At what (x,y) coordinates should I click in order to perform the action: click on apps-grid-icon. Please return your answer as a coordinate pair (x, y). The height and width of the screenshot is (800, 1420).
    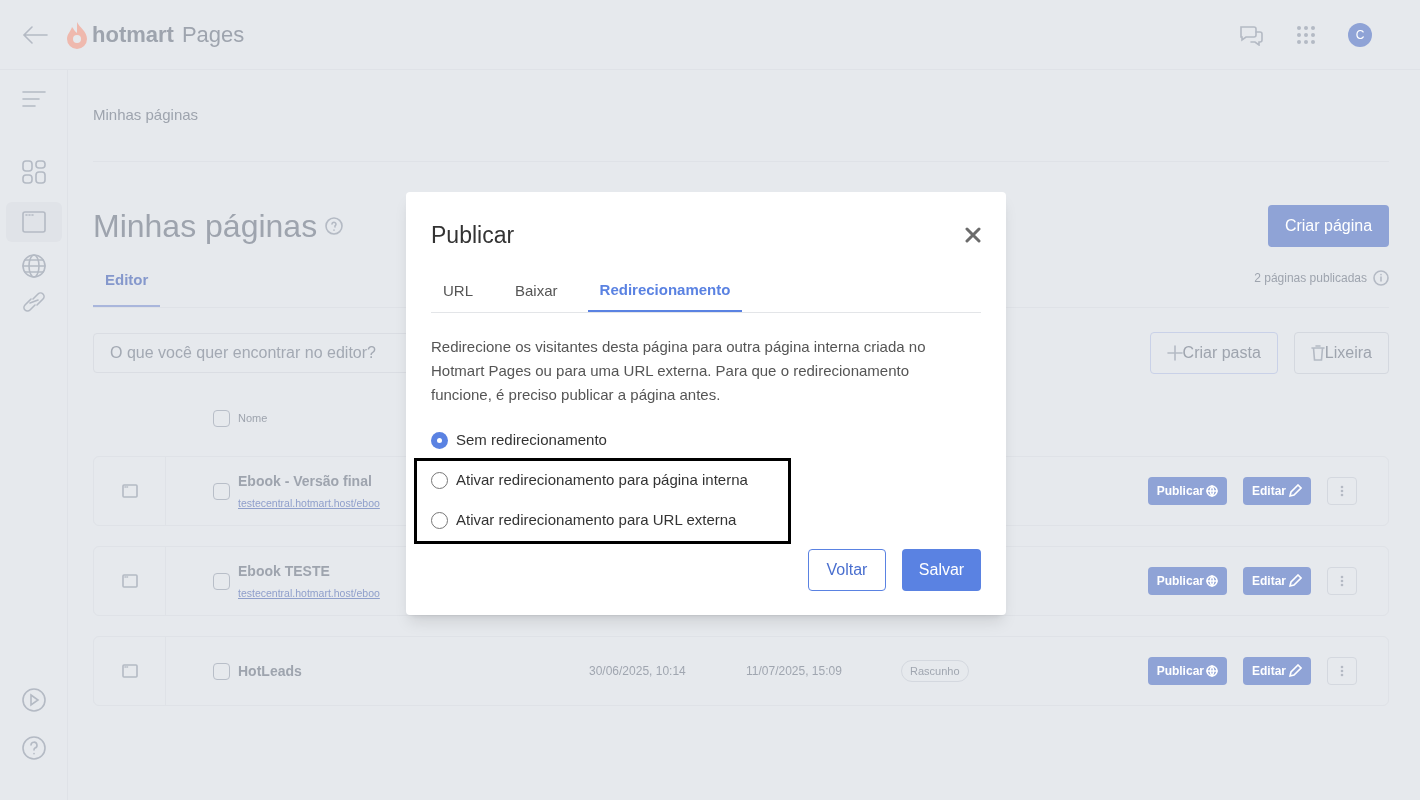
    Looking at the image, I should click on (1306, 34).